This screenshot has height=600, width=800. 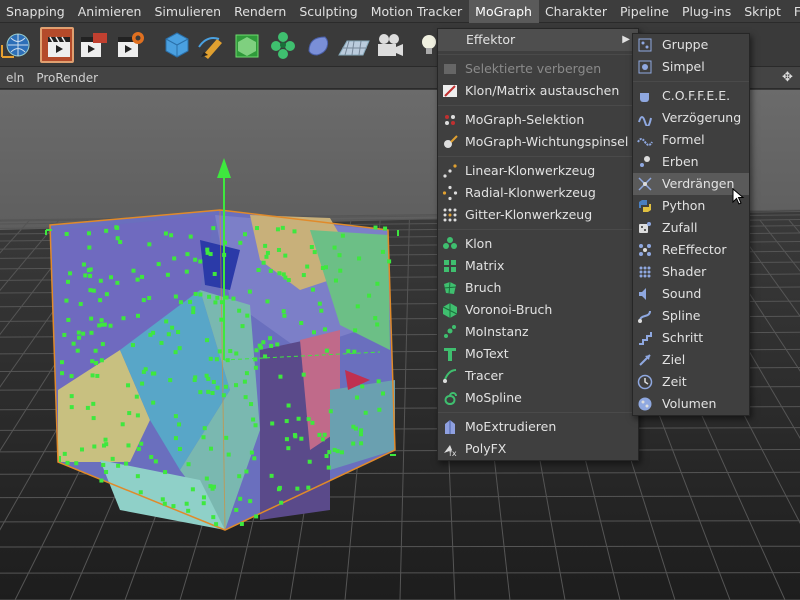 I want to click on coordinate-system-icon, so click(x=17, y=45).